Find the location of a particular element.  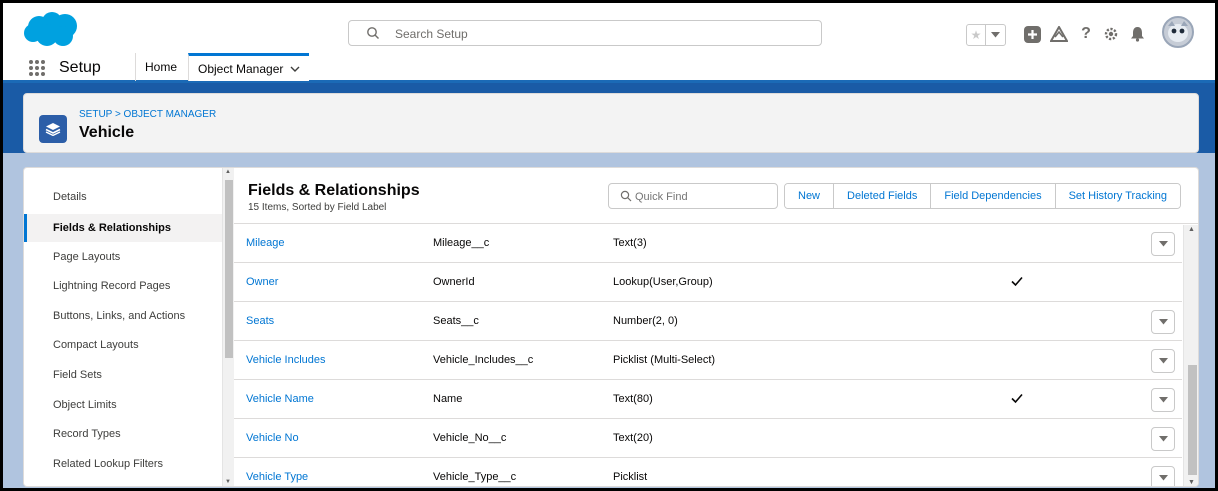

table-row: Mileage Mileage__c Text(3) is located at coordinates (708, 244).